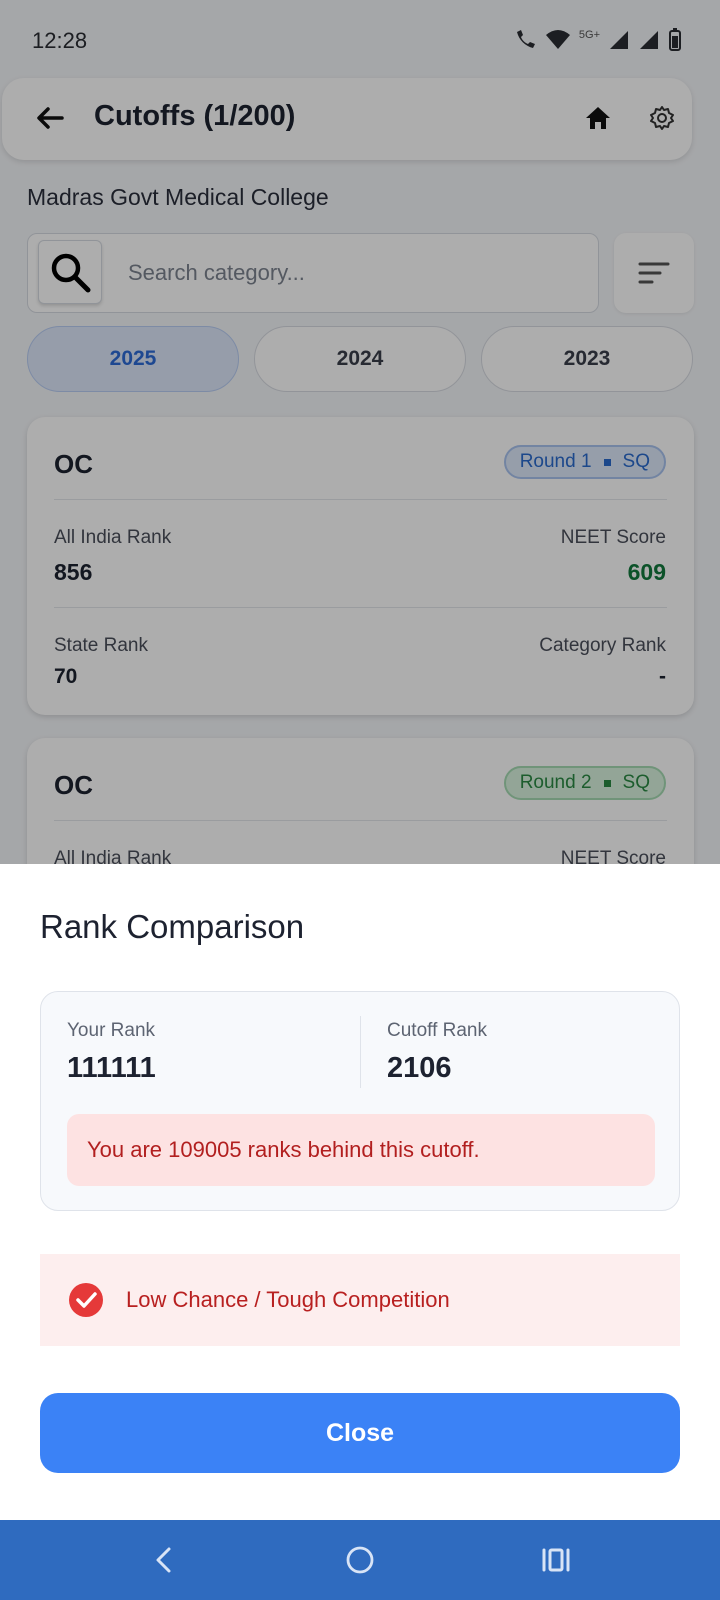 This screenshot has width=720, height=1600. What do you see at coordinates (360, 1433) in the screenshot?
I see `close-button: Close` at bounding box center [360, 1433].